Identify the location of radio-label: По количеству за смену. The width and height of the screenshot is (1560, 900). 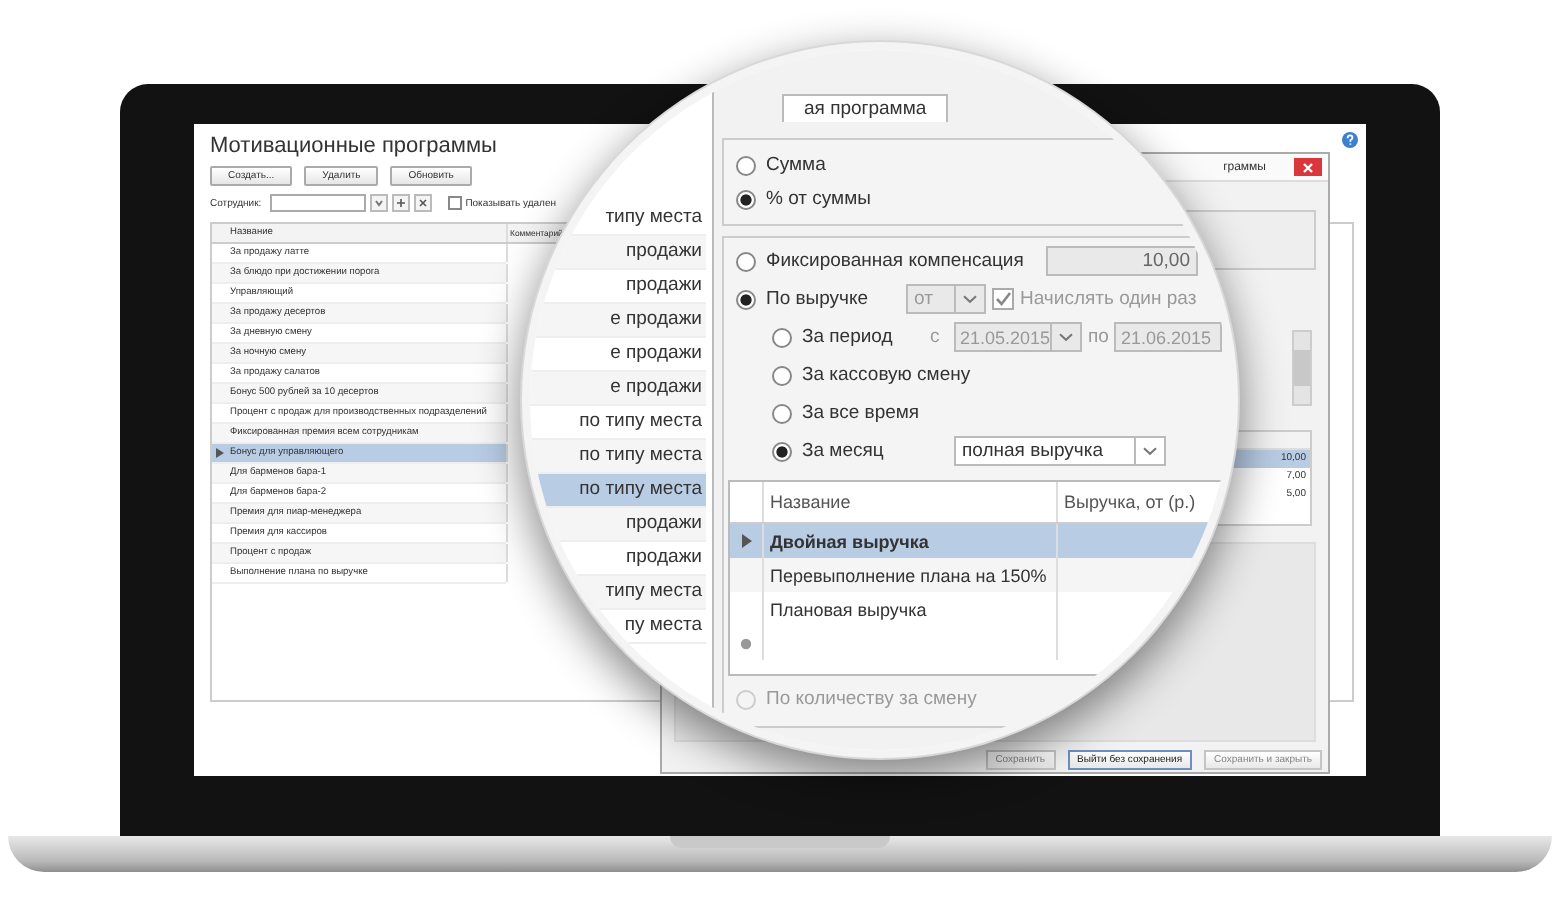
(871, 699).